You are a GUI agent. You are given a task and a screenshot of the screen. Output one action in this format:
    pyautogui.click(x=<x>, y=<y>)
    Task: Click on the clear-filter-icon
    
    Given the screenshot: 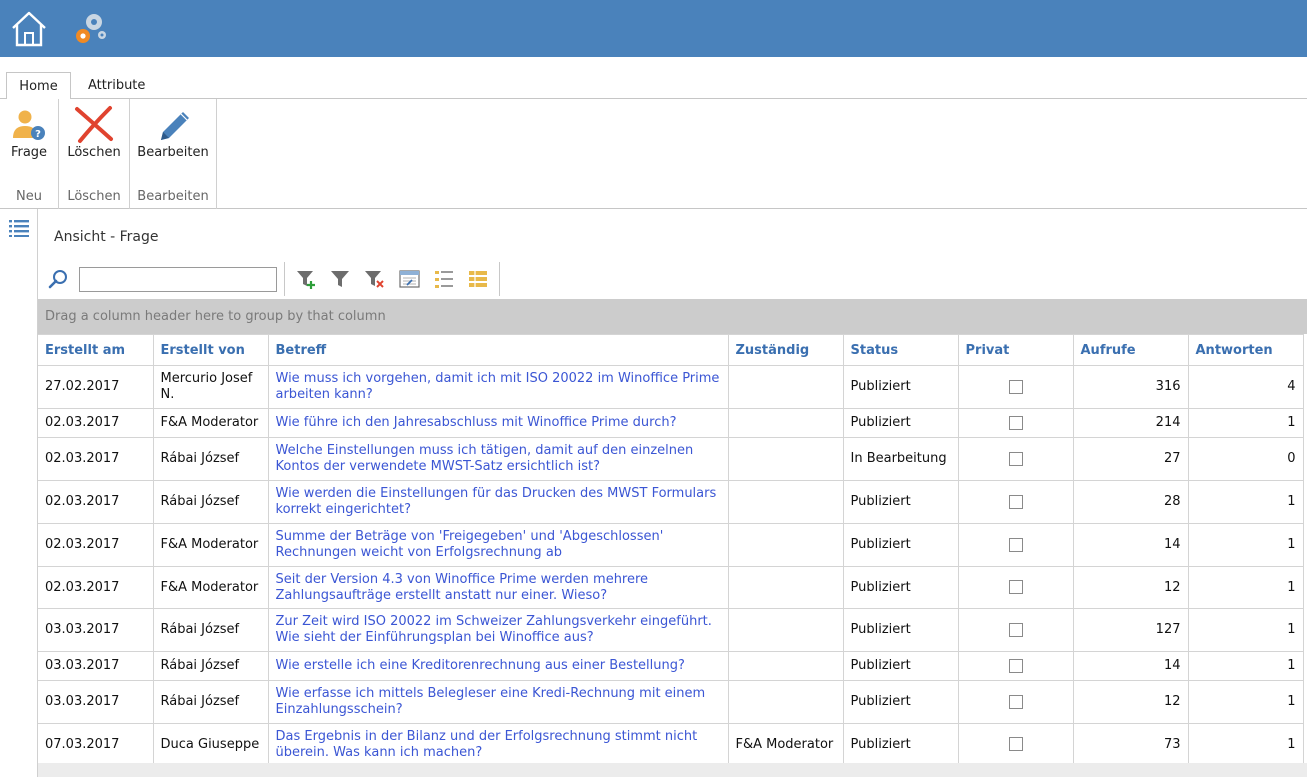 What is the action you would take?
    pyautogui.click(x=374, y=279)
    